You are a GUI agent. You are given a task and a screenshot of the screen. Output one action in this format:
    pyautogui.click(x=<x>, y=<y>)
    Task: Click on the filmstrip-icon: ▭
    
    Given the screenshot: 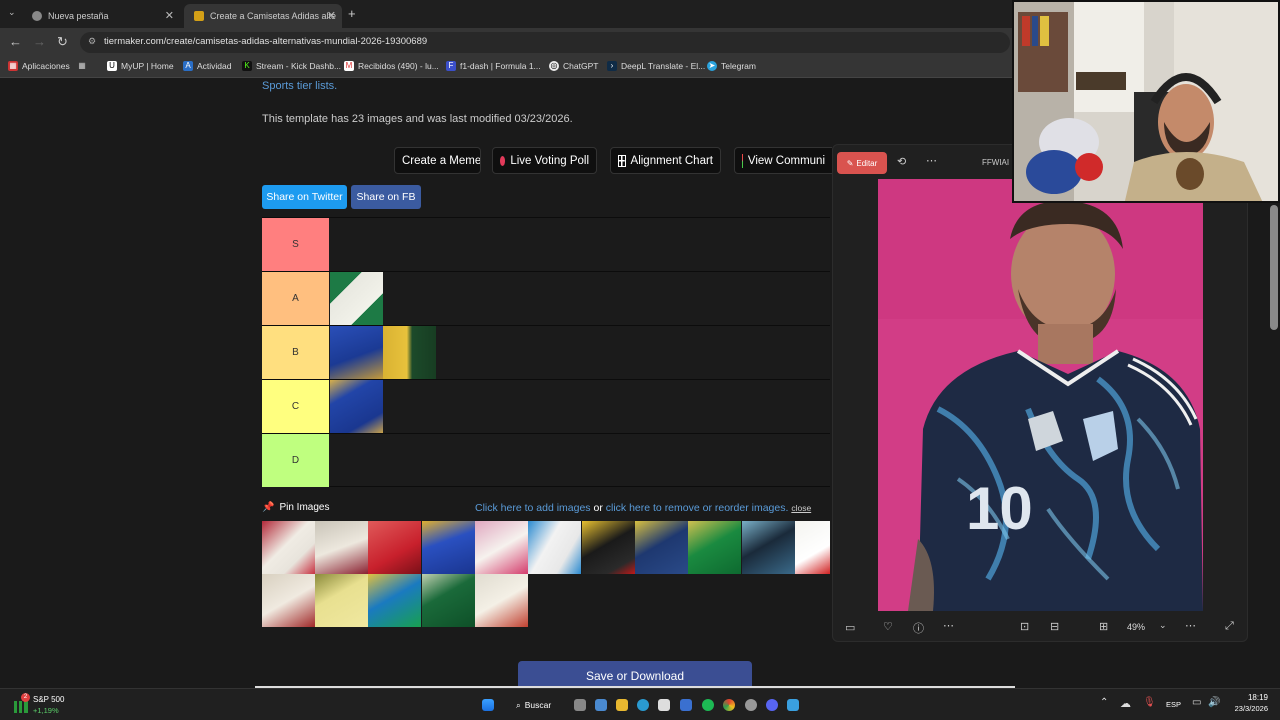 What is the action you would take?
    pyautogui.click(x=850, y=627)
    